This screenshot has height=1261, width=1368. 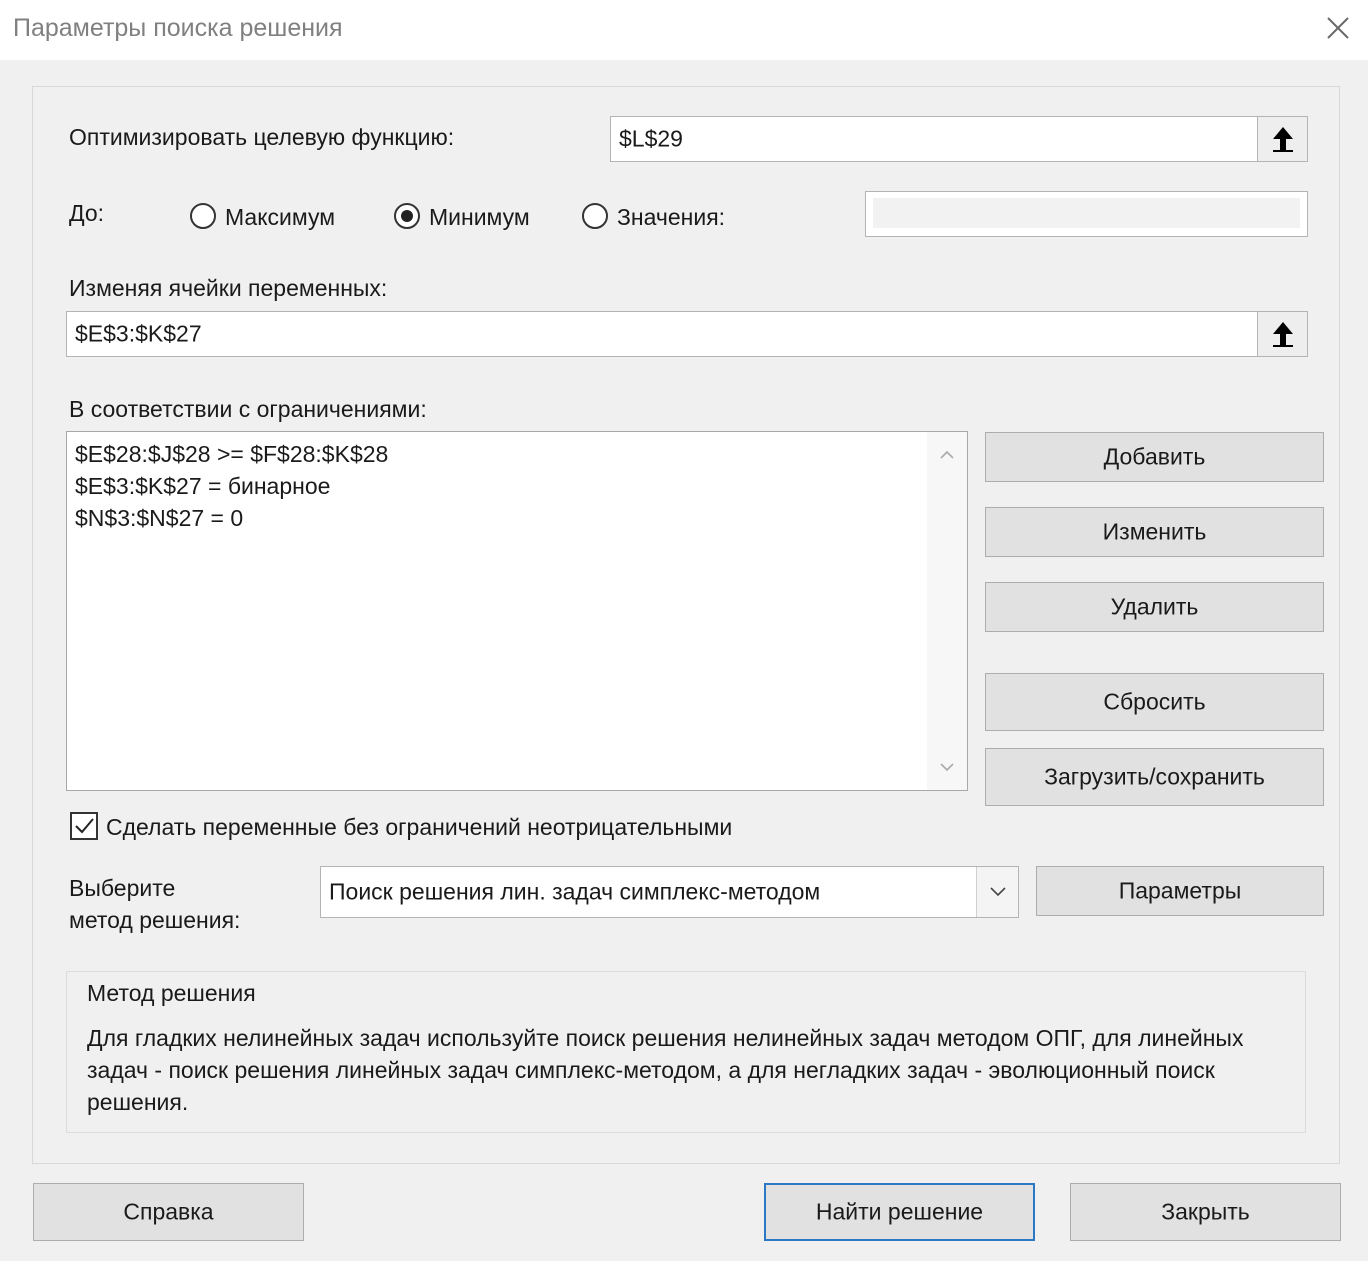 I want to click on value-of-field, so click(x=1086, y=214).